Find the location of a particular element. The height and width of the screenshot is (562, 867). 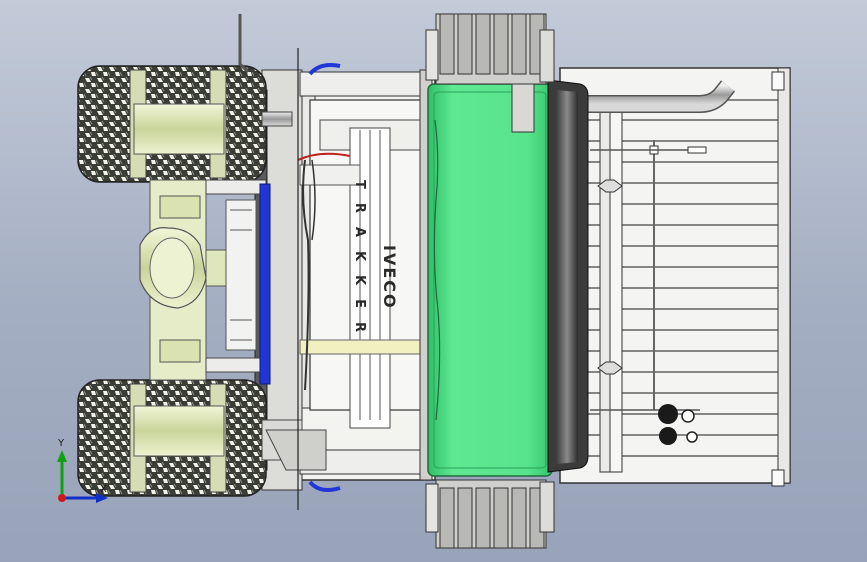

triad-x-label: X is located at coordinates (103, 489).